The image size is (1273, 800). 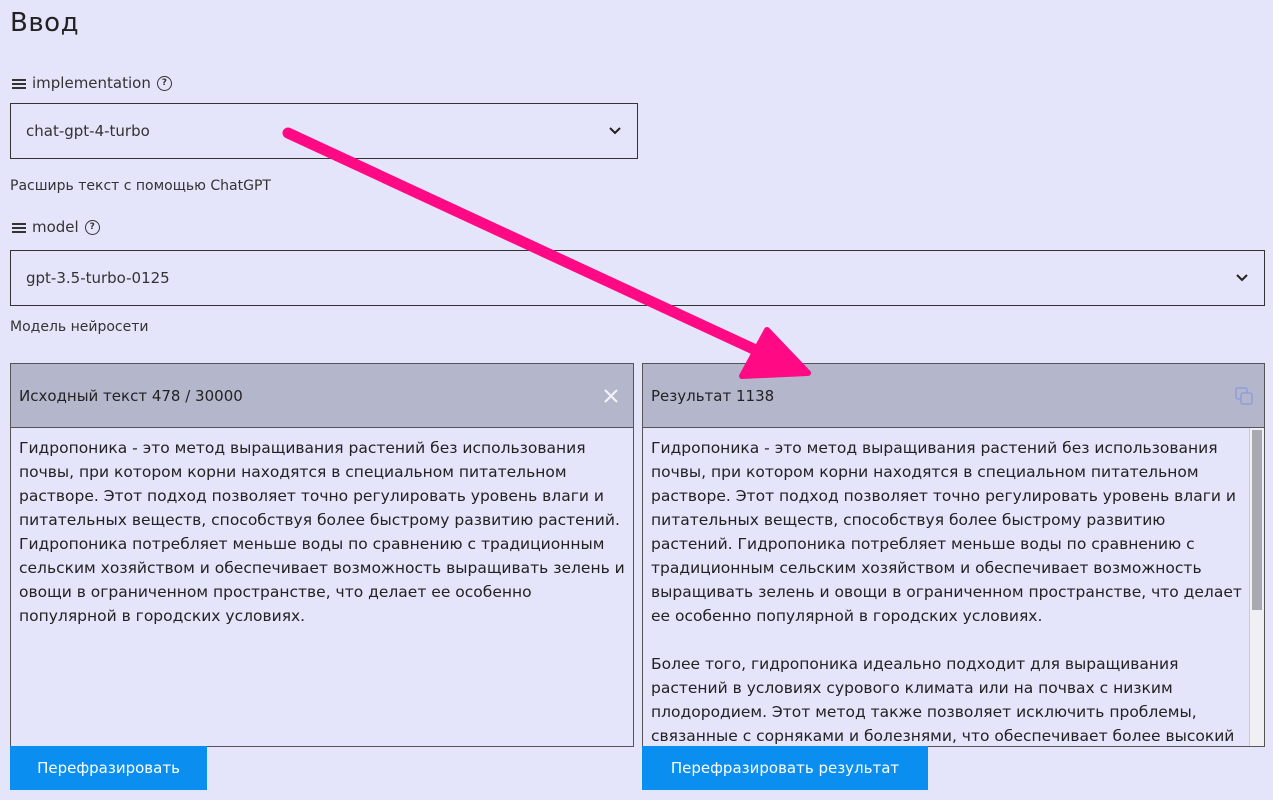 What do you see at coordinates (98, 278) in the screenshot?
I see `model-select-value: gpt-3.5-turbo-0125` at bounding box center [98, 278].